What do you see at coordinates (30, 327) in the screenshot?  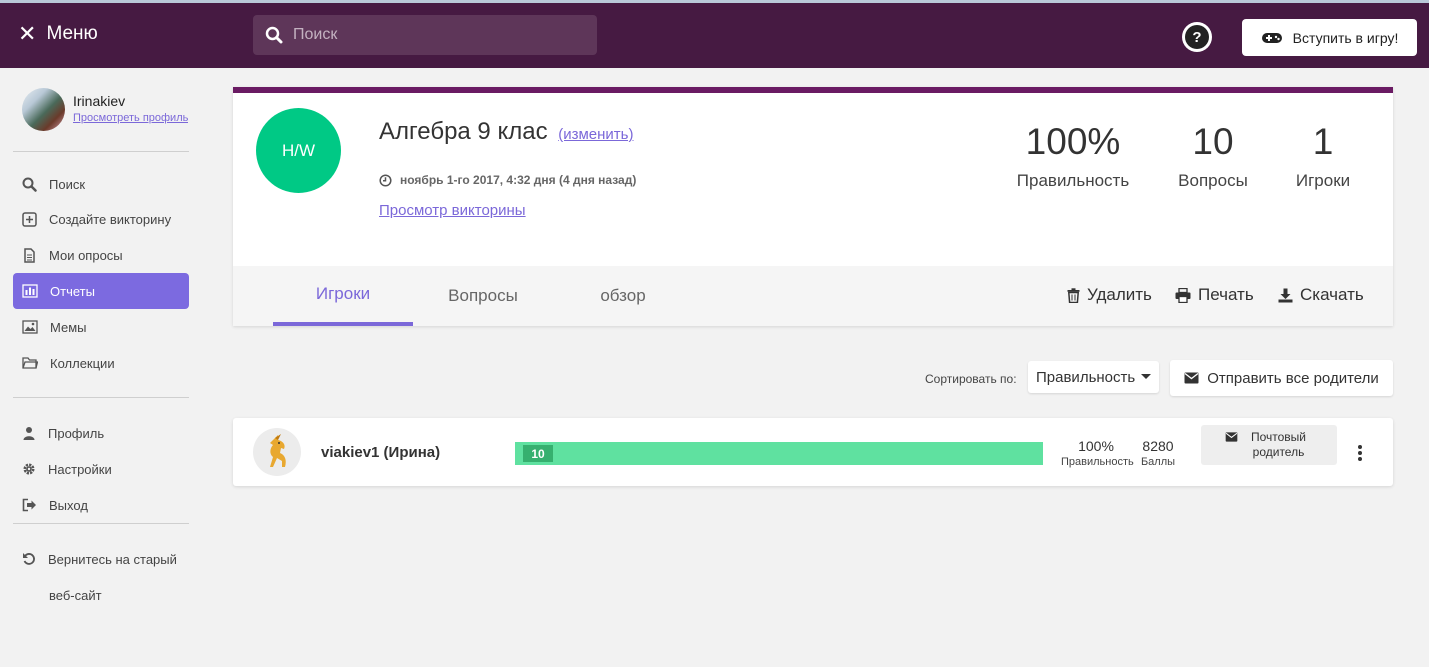 I see `image-icon` at bounding box center [30, 327].